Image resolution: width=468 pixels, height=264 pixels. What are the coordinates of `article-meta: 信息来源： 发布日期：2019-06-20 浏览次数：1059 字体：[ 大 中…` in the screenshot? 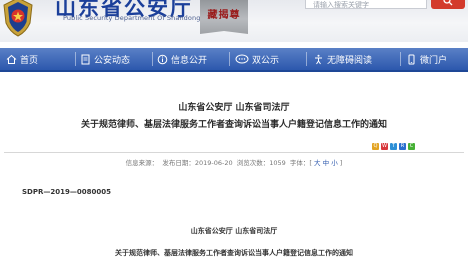 It's located at (234, 162).